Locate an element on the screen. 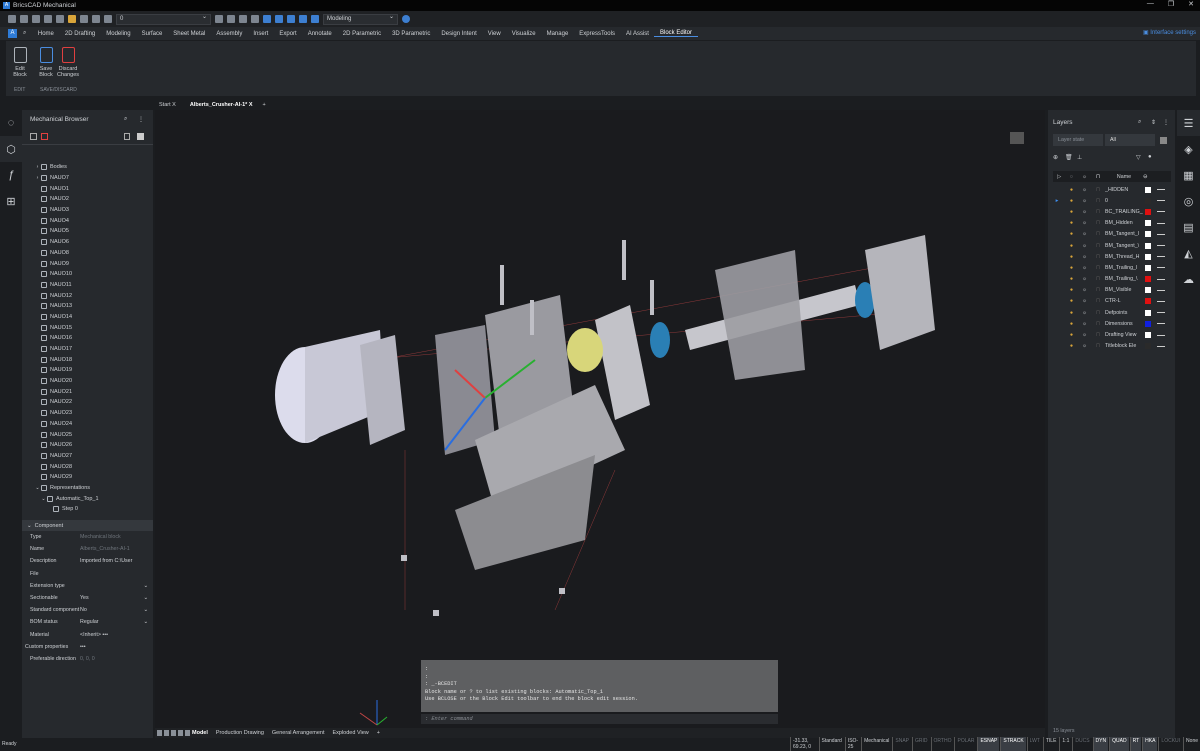 The width and height of the screenshot is (1200, 751). layer-settings-icon is located at coordinates (1163, 140).